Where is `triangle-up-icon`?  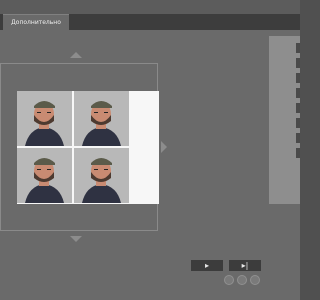 triangle-up-icon is located at coordinates (76, 55).